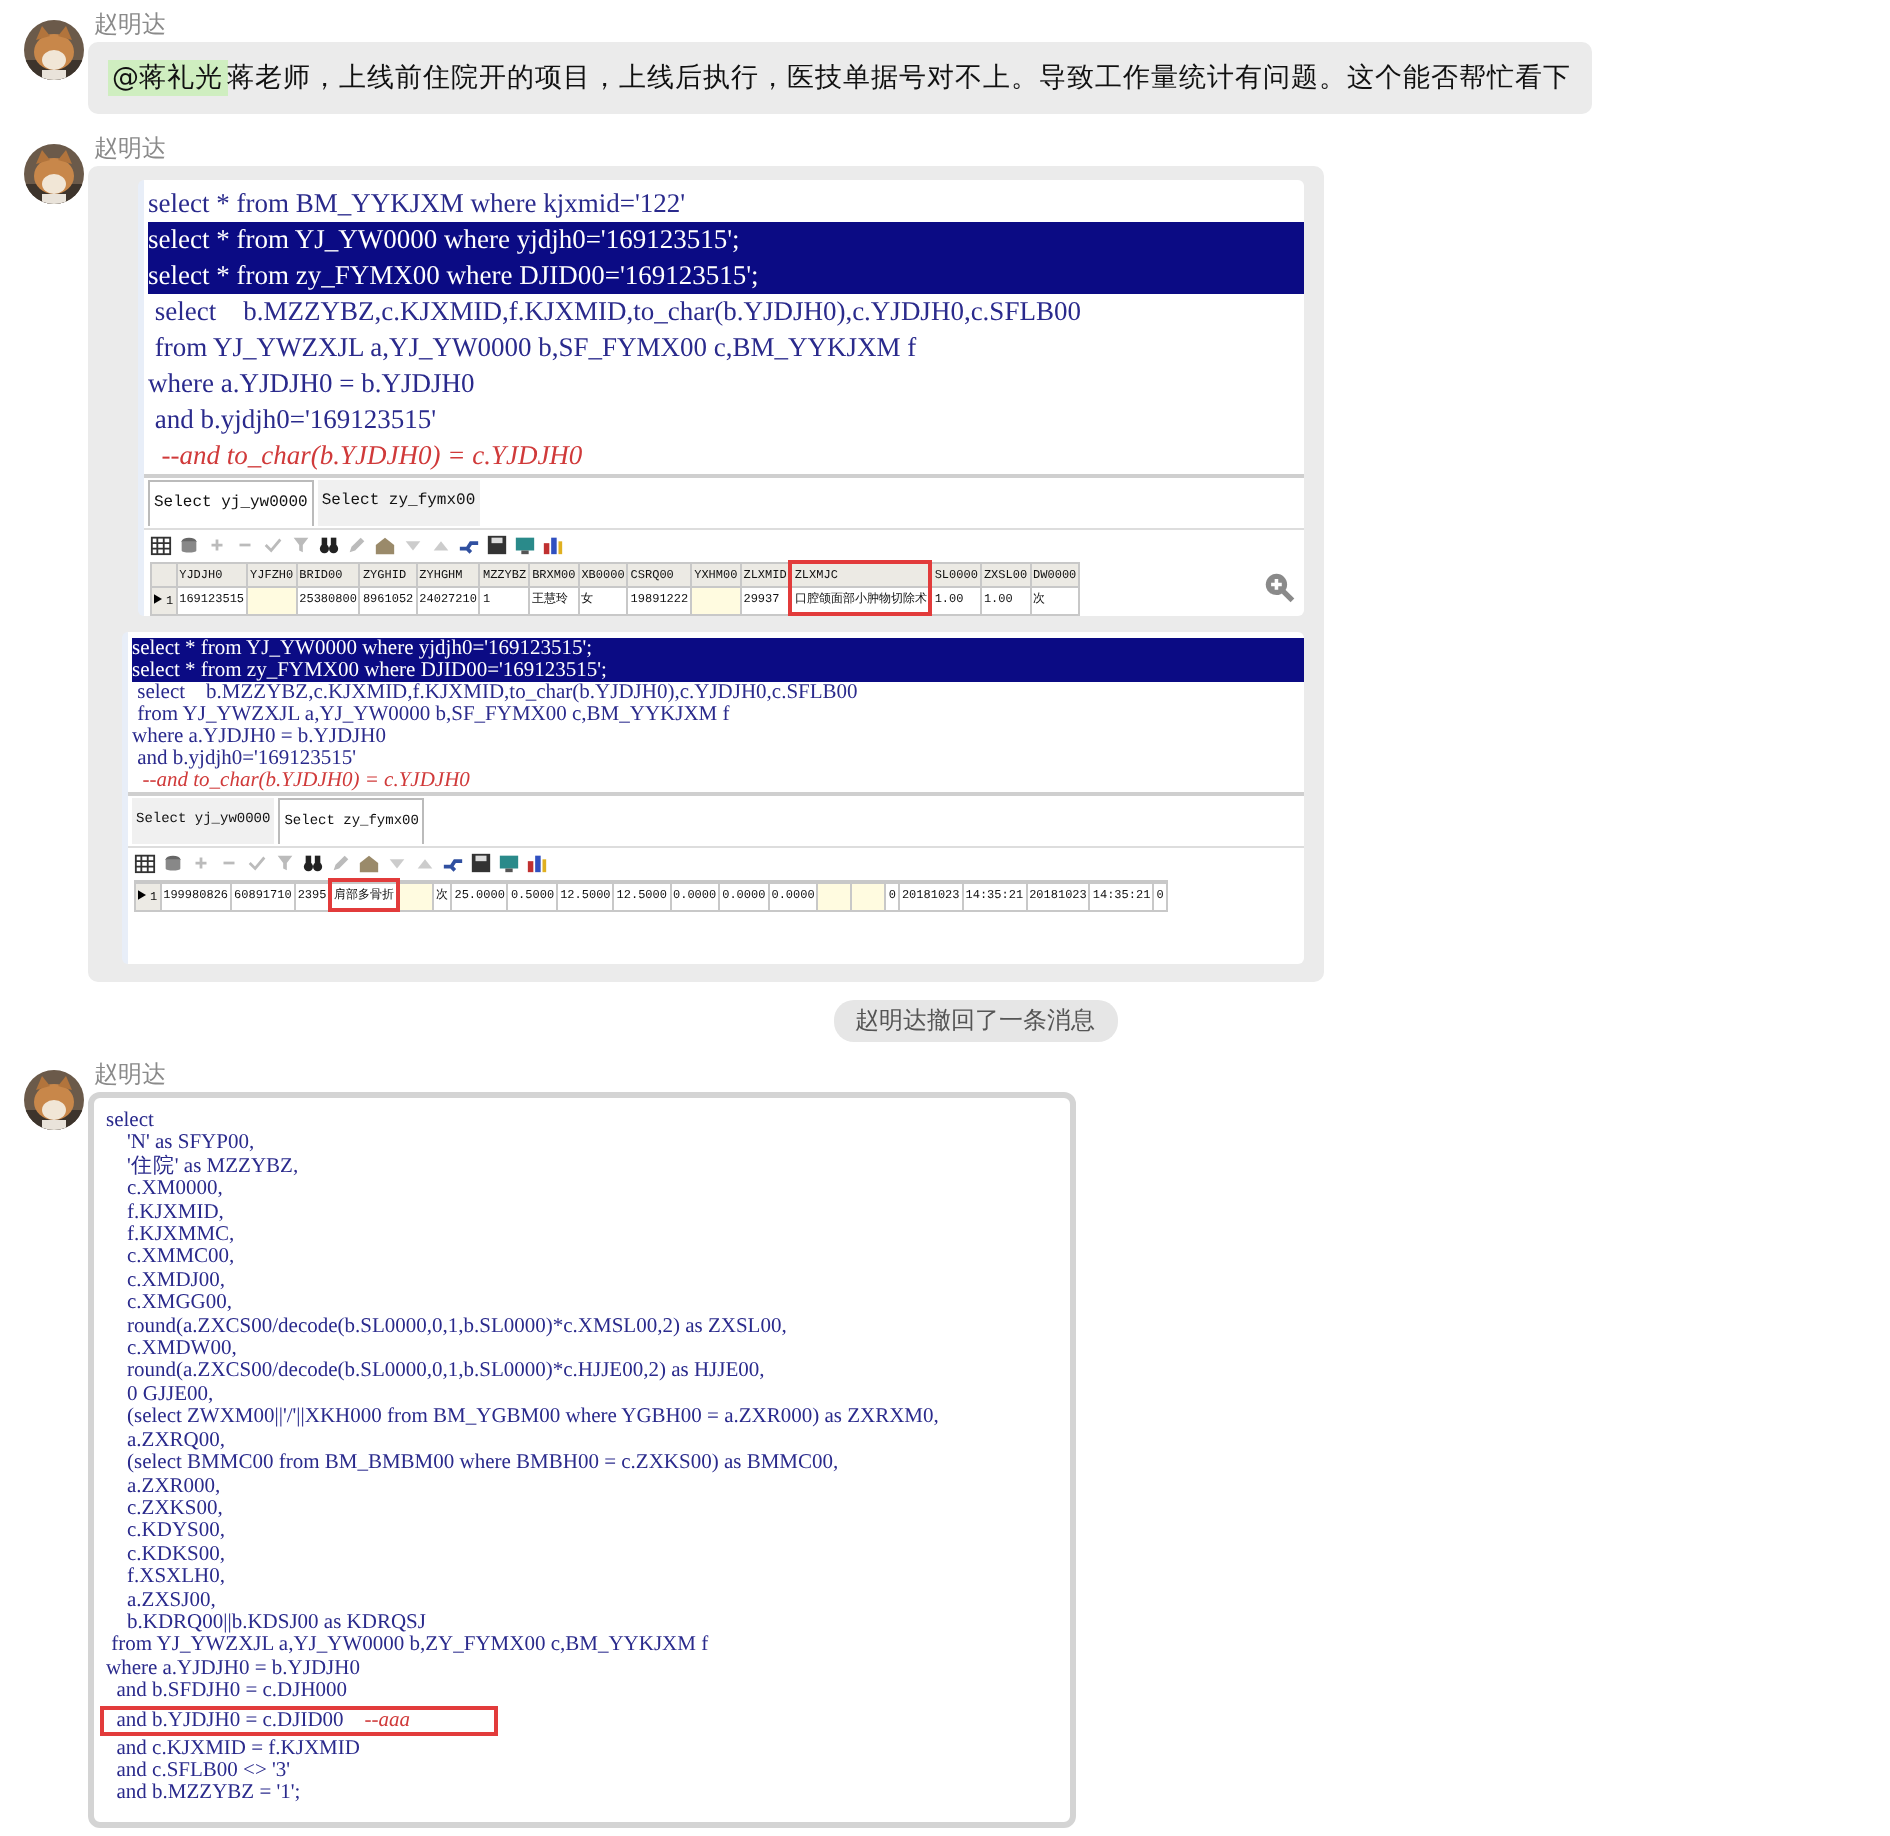 This screenshot has height=1836, width=1890. I want to click on code-line: 0 GJJE00,, so click(170, 1395).